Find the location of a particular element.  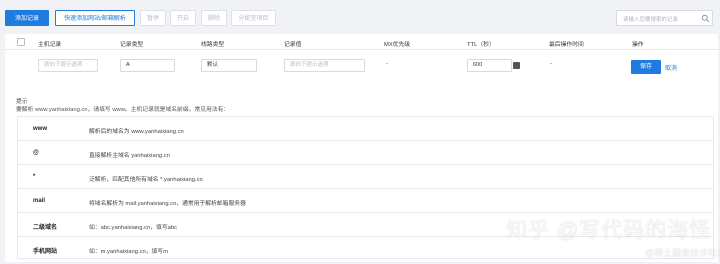

pause-button: 暂停 is located at coordinates (153, 18).